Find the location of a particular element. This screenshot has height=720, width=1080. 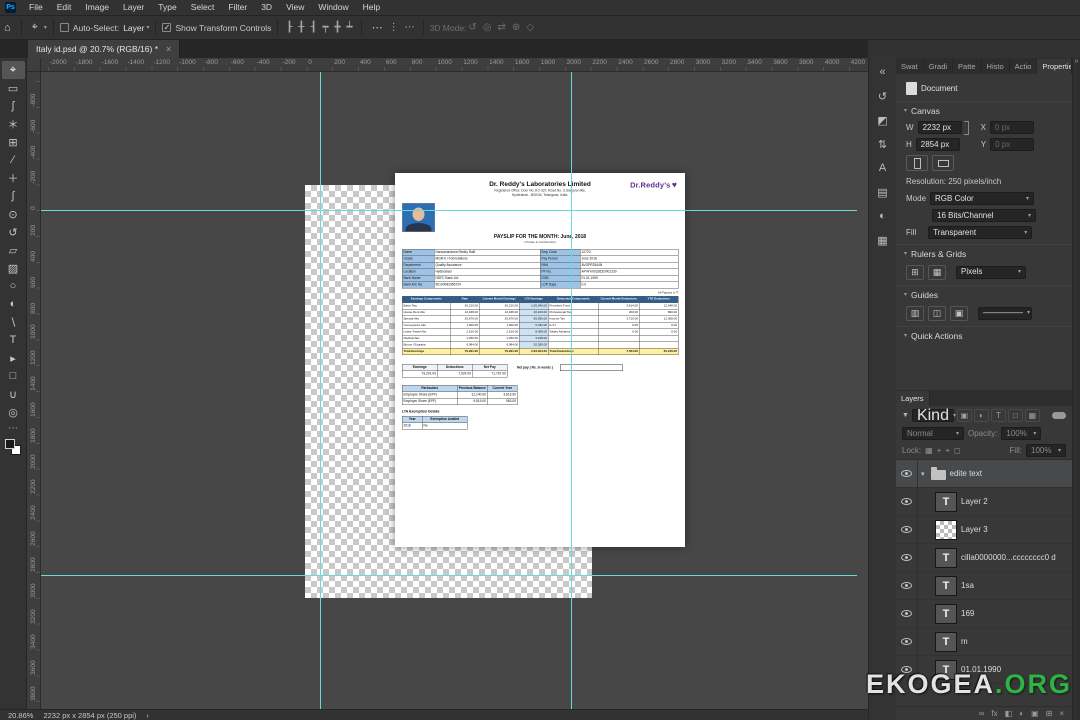

vertical-guide is located at coordinates (571, 390).